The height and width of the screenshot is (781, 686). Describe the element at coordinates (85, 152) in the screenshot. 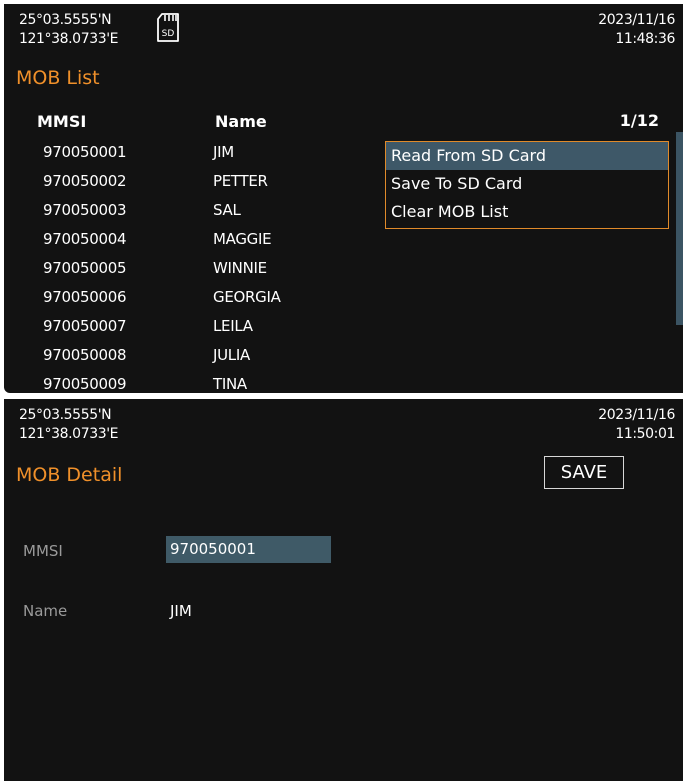

I see `row-mmsi: 970050001` at that location.